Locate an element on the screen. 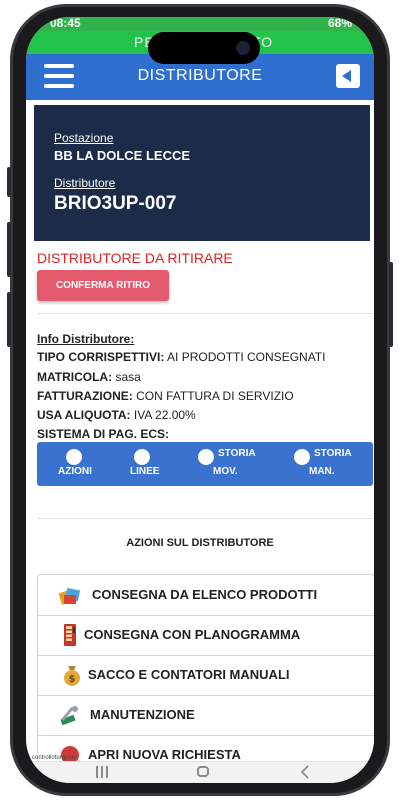  action-consegna-elenco: CONSEGNA DA ELENCO PRODOTTI is located at coordinates (206, 595).